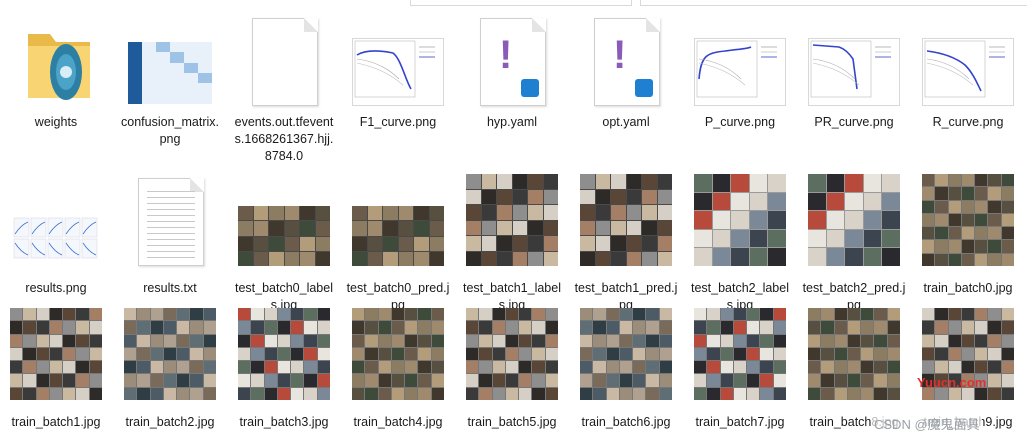  I want to click on file-item: confusion_matrix.png, so click(170, 80).